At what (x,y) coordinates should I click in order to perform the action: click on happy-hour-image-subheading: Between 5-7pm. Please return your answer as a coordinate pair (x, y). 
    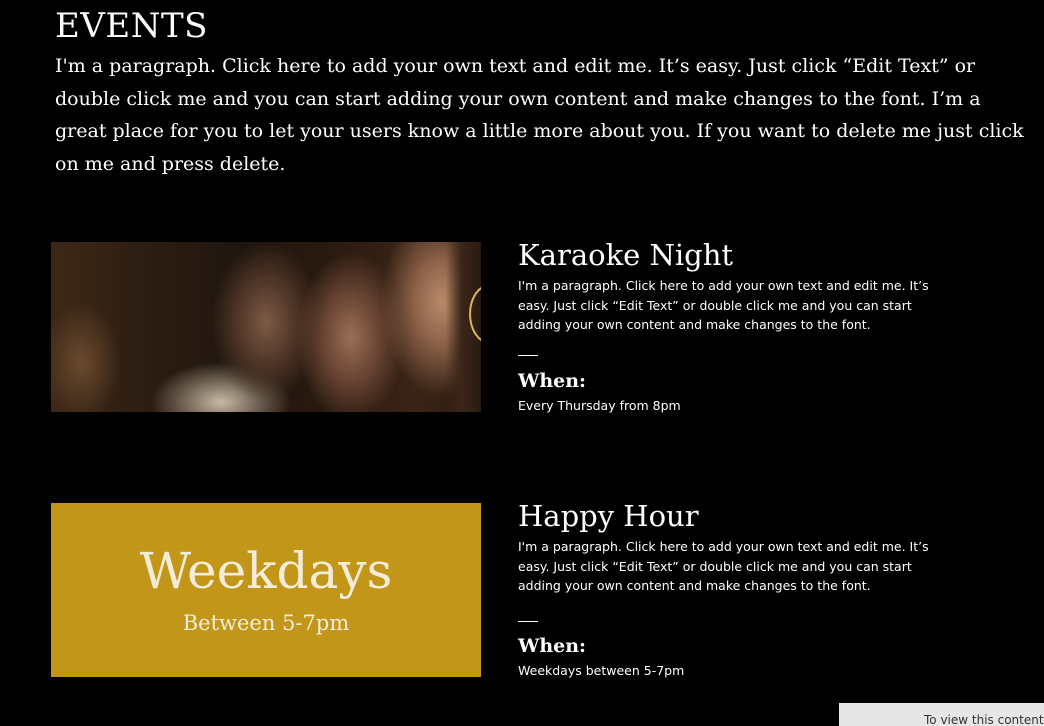
    Looking at the image, I should click on (266, 623).